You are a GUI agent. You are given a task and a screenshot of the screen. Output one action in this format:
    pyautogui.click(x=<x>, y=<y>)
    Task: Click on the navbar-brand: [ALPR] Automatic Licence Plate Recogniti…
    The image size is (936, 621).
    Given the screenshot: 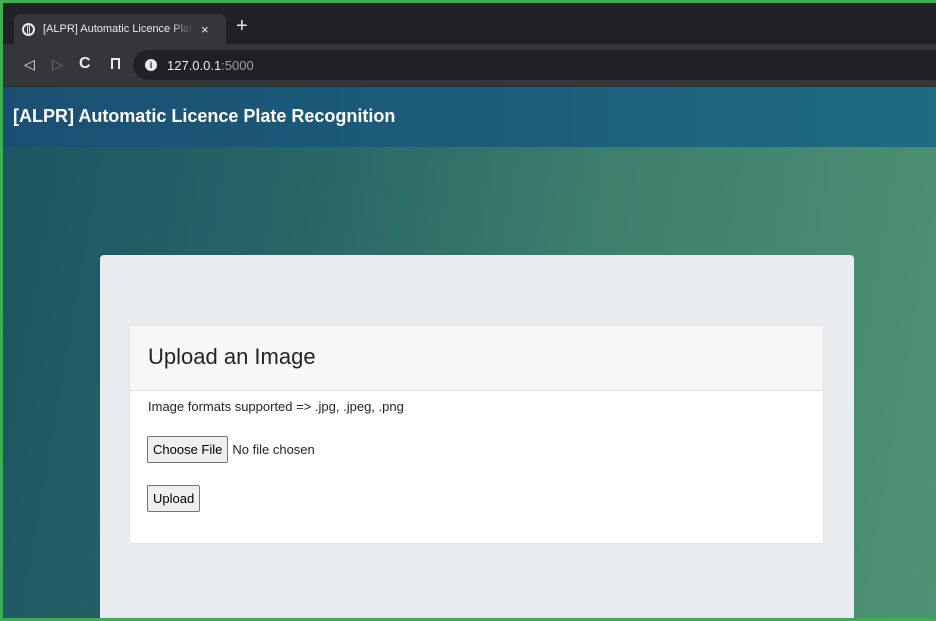 What is the action you would take?
    pyautogui.click(x=204, y=116)
    